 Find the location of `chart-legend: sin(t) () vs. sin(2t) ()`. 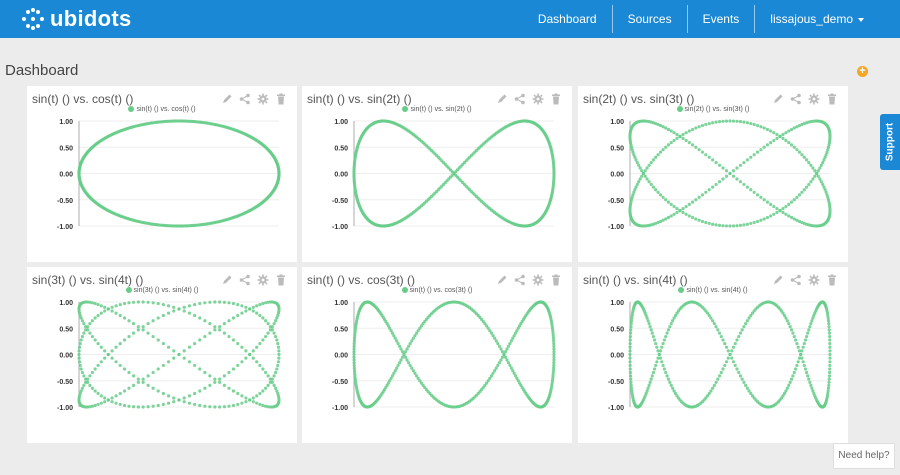

chart-legend: sin(t) () vs. sin(2t) () is located at coordinates (437, 109).